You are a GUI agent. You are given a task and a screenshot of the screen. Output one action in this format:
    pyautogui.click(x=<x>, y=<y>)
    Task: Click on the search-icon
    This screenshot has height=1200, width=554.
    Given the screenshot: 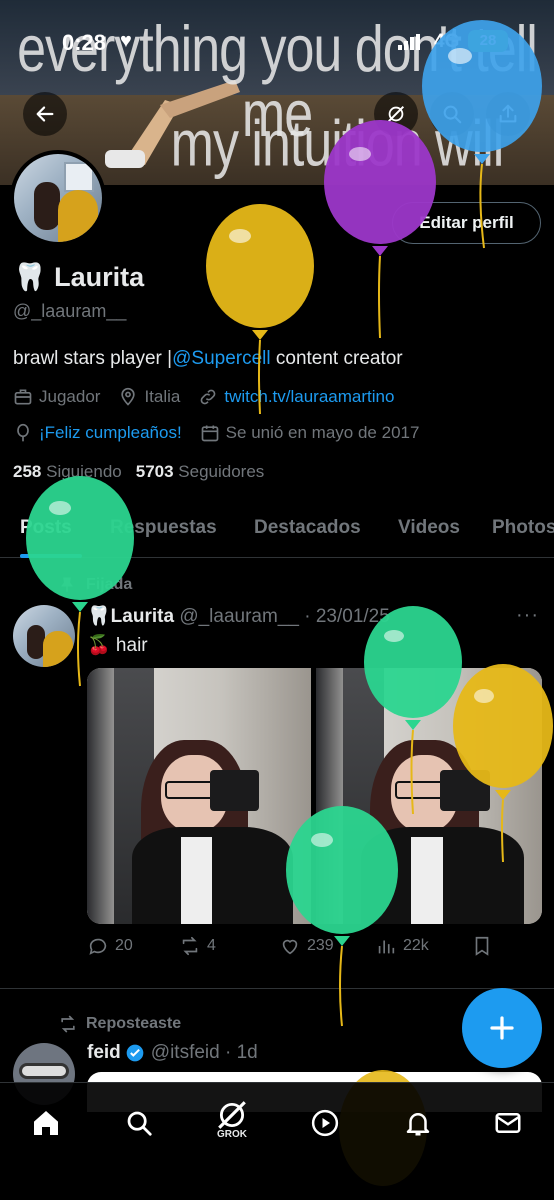 What is the action you would take?
    pyautogui.click(x=139, y=1123)
    